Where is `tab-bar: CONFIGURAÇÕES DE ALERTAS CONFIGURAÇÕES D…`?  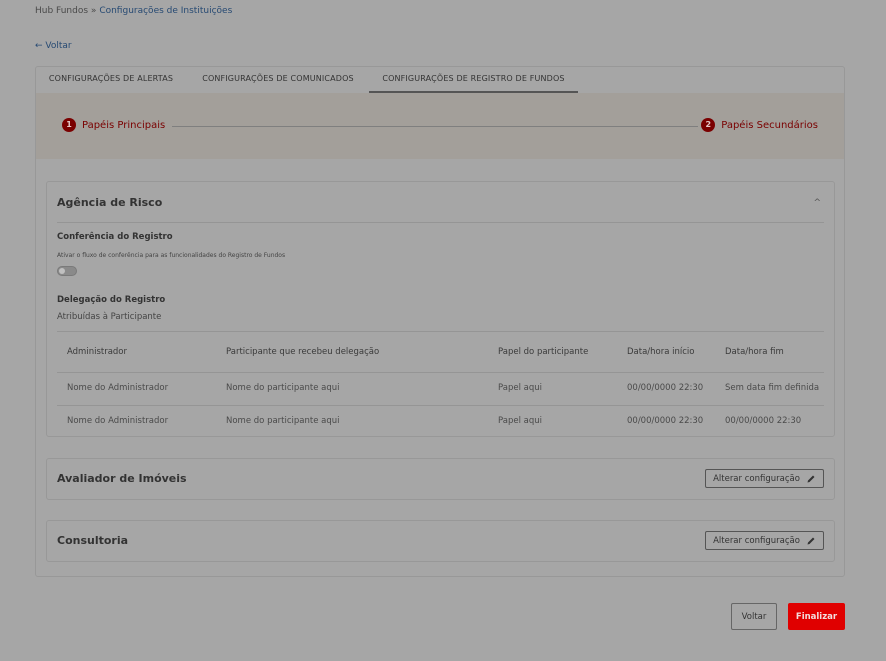 tab-bar: CONFIGURAÇÕES DE ALERTAS CONFIGURAÇÕES D… is located at coordinates (440, 80).